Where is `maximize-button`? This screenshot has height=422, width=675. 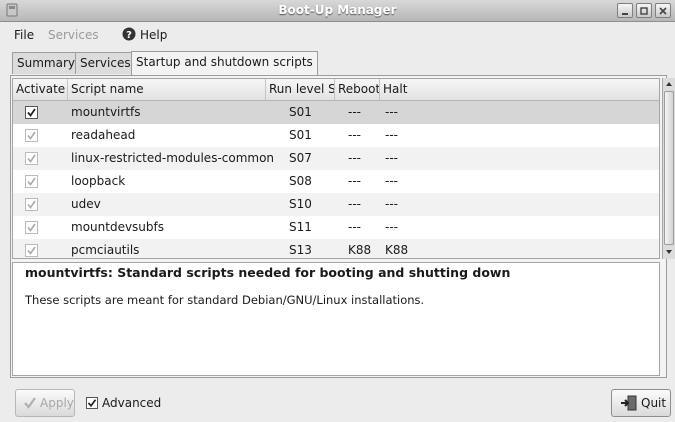
maximize-button is located at coordinates (644, 10).